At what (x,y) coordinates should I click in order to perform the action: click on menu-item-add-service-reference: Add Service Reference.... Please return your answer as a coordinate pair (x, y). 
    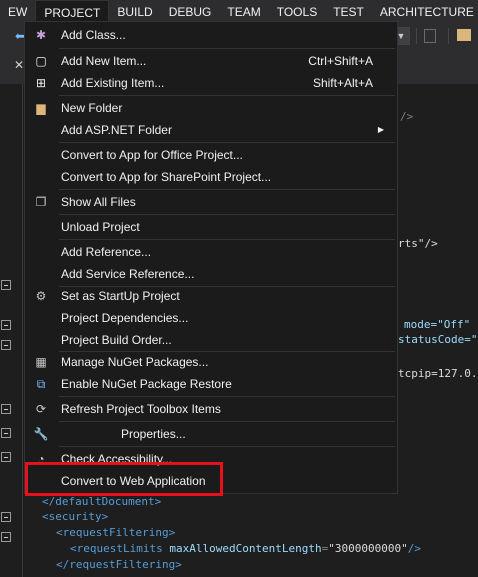
    Looking at the image, I should click on (211, 274).